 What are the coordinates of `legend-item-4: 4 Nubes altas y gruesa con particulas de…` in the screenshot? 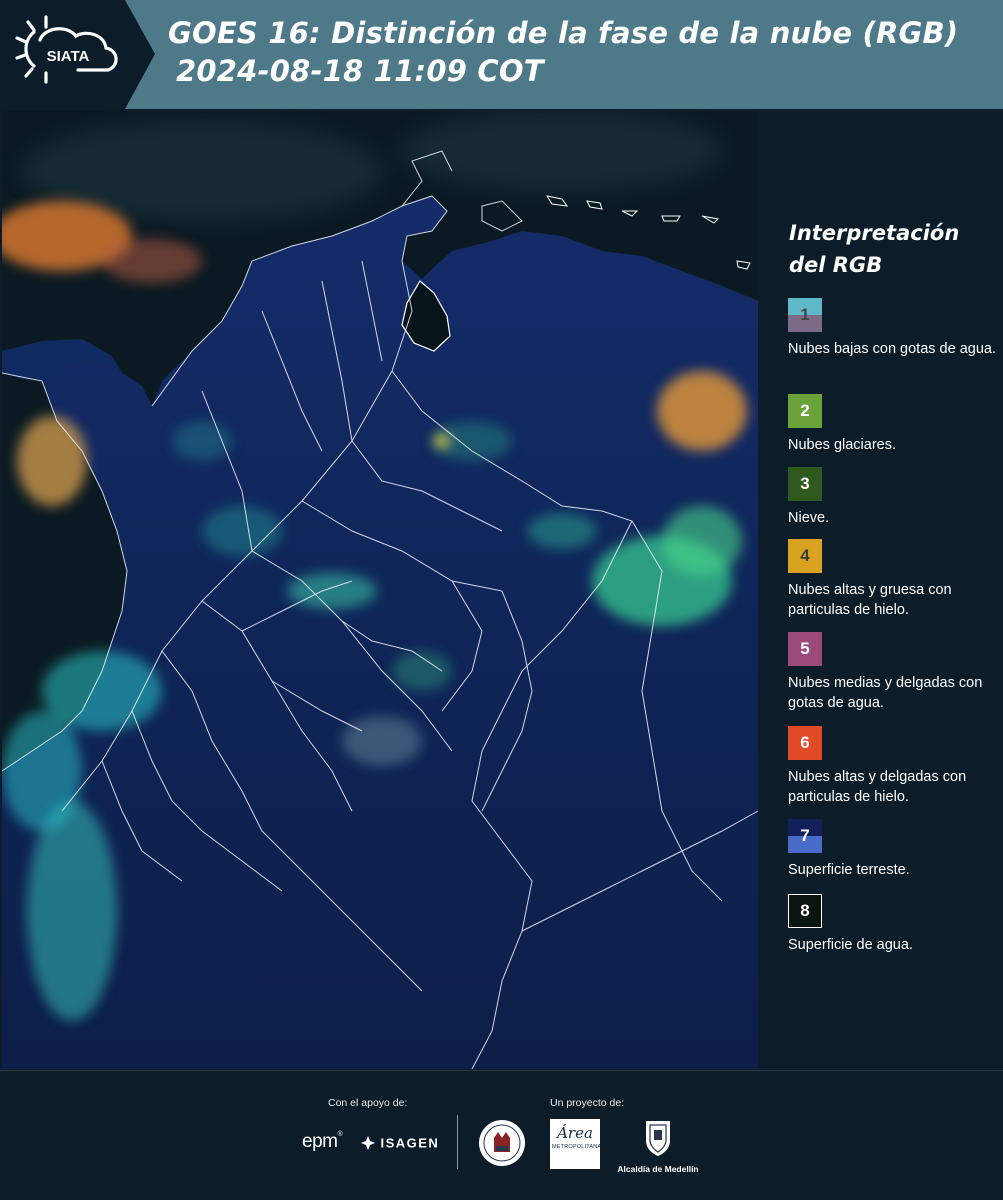 It's located at (894, 579).